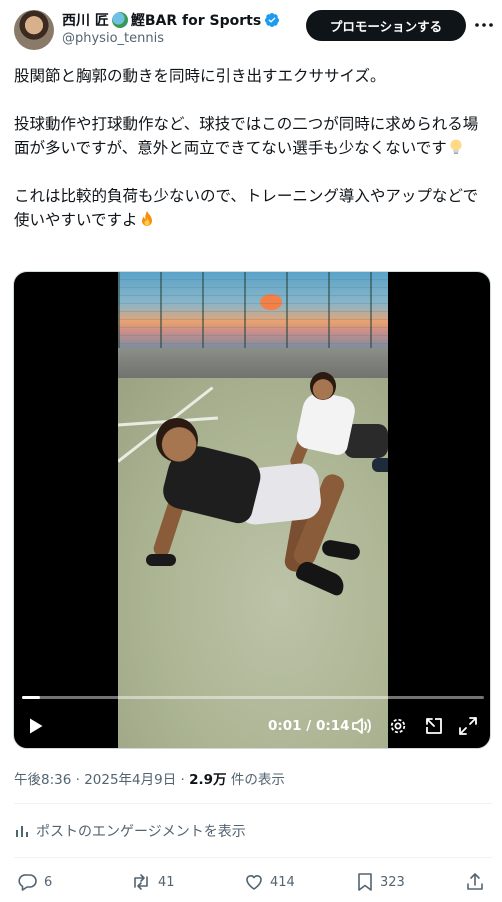 The image size is (502, 902). I want to click on avatar, so click(34, 30).